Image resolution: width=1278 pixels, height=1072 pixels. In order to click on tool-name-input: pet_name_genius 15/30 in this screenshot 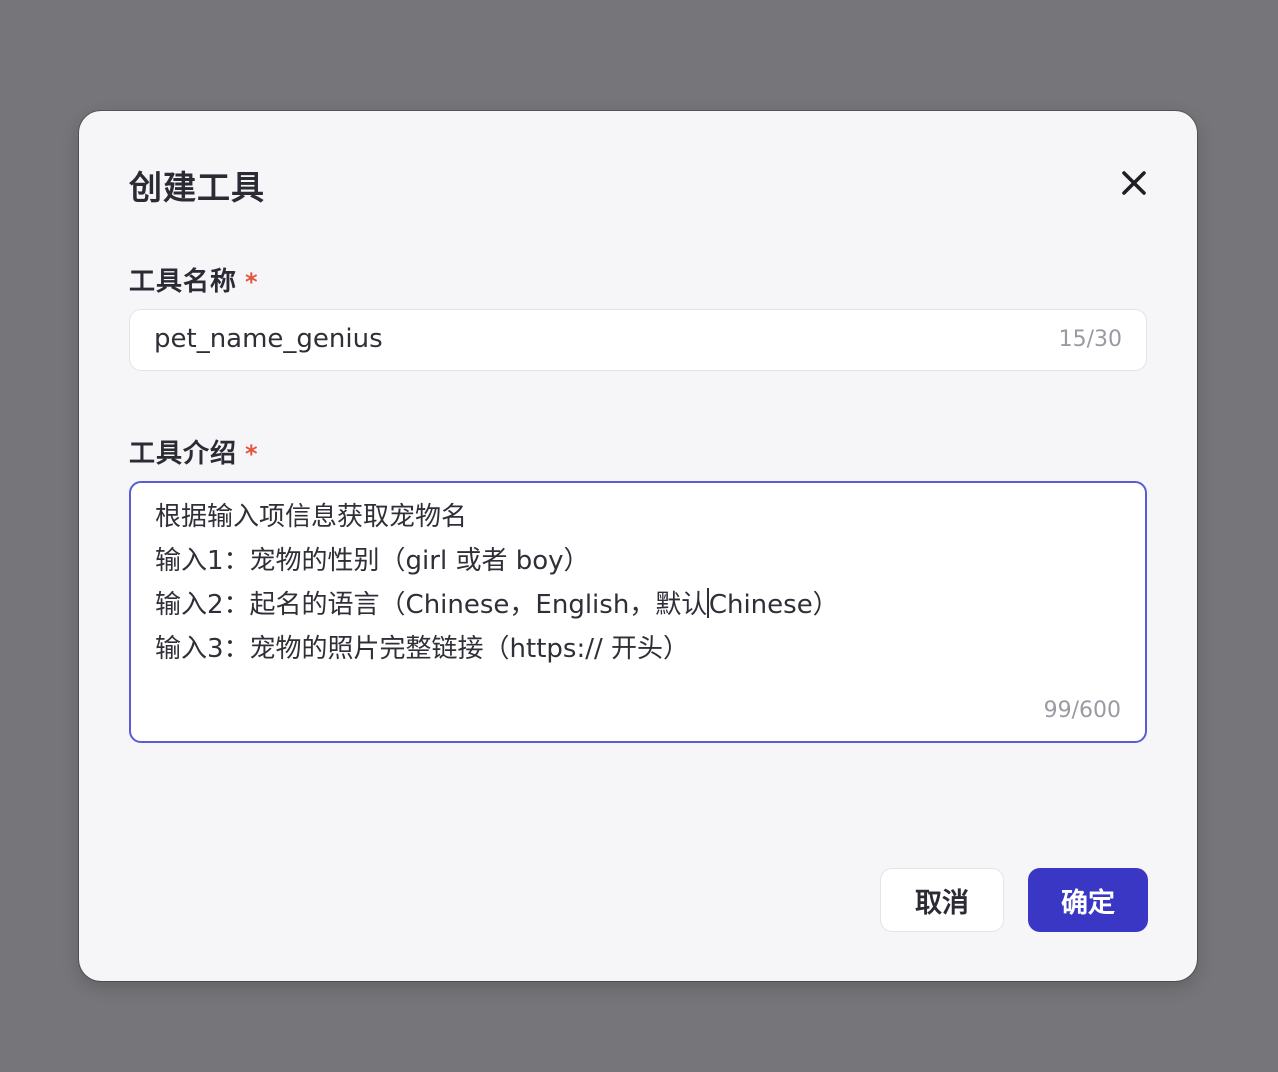, I will do `click(638, 340)`.